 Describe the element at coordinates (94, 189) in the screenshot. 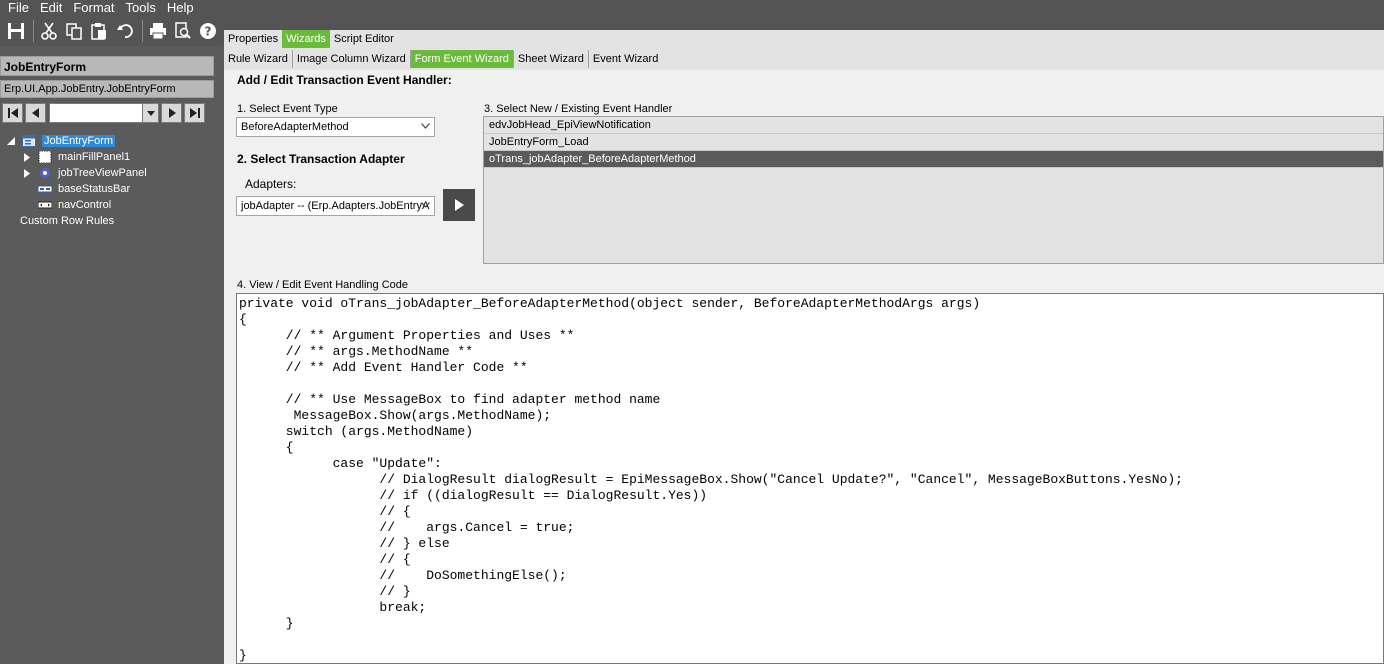

I see `tree-item-label: baseStatusBar` at that location.